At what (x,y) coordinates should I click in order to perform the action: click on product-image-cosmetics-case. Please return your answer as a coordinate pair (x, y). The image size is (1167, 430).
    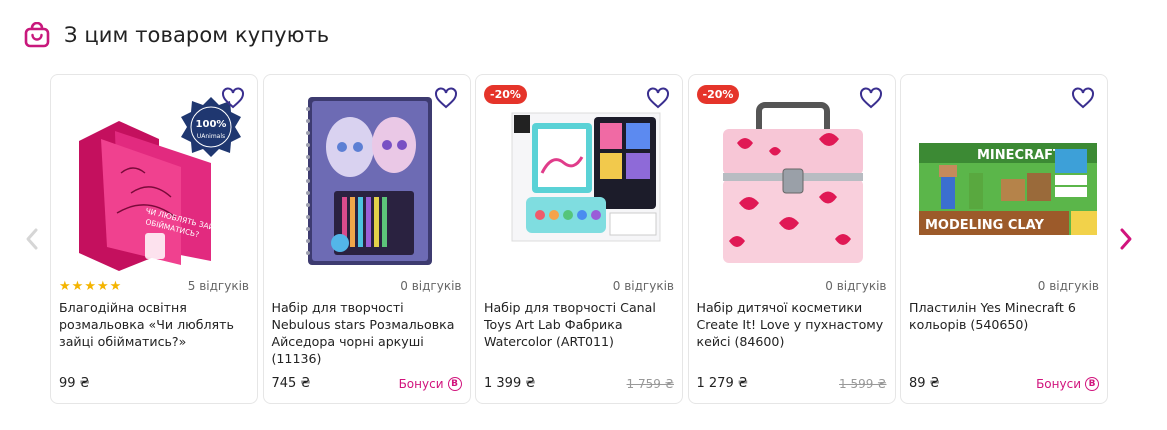
    Looking at the image, I should click on (793, 182).